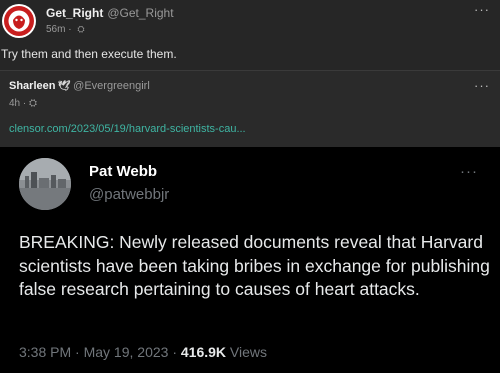  I want to click on author-name: Get_Right, so click(74, 13).